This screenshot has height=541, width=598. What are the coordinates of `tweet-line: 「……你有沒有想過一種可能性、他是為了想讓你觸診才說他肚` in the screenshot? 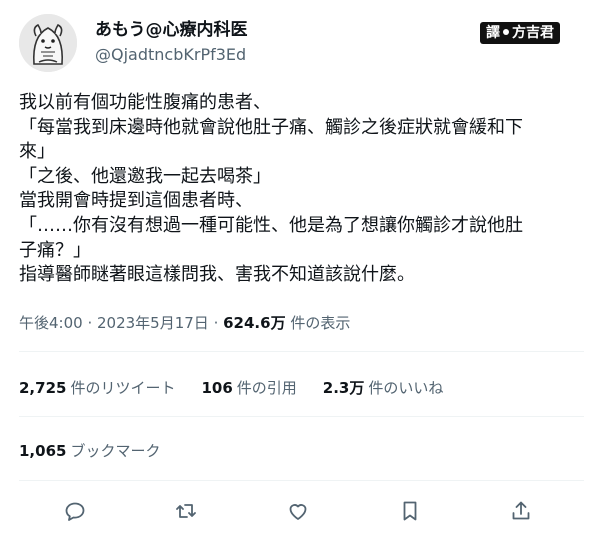 It's located at (271, 225).